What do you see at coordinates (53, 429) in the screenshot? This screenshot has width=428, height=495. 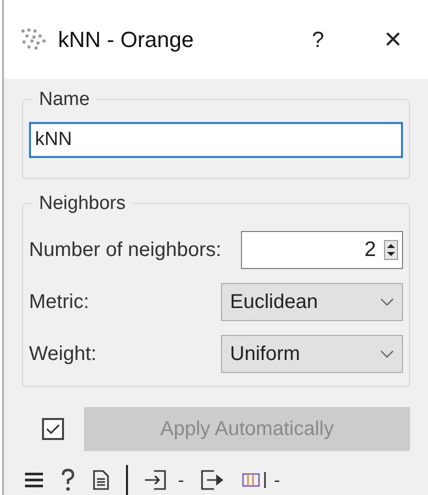 I see `check-icon` at bounding box center [53, 429].